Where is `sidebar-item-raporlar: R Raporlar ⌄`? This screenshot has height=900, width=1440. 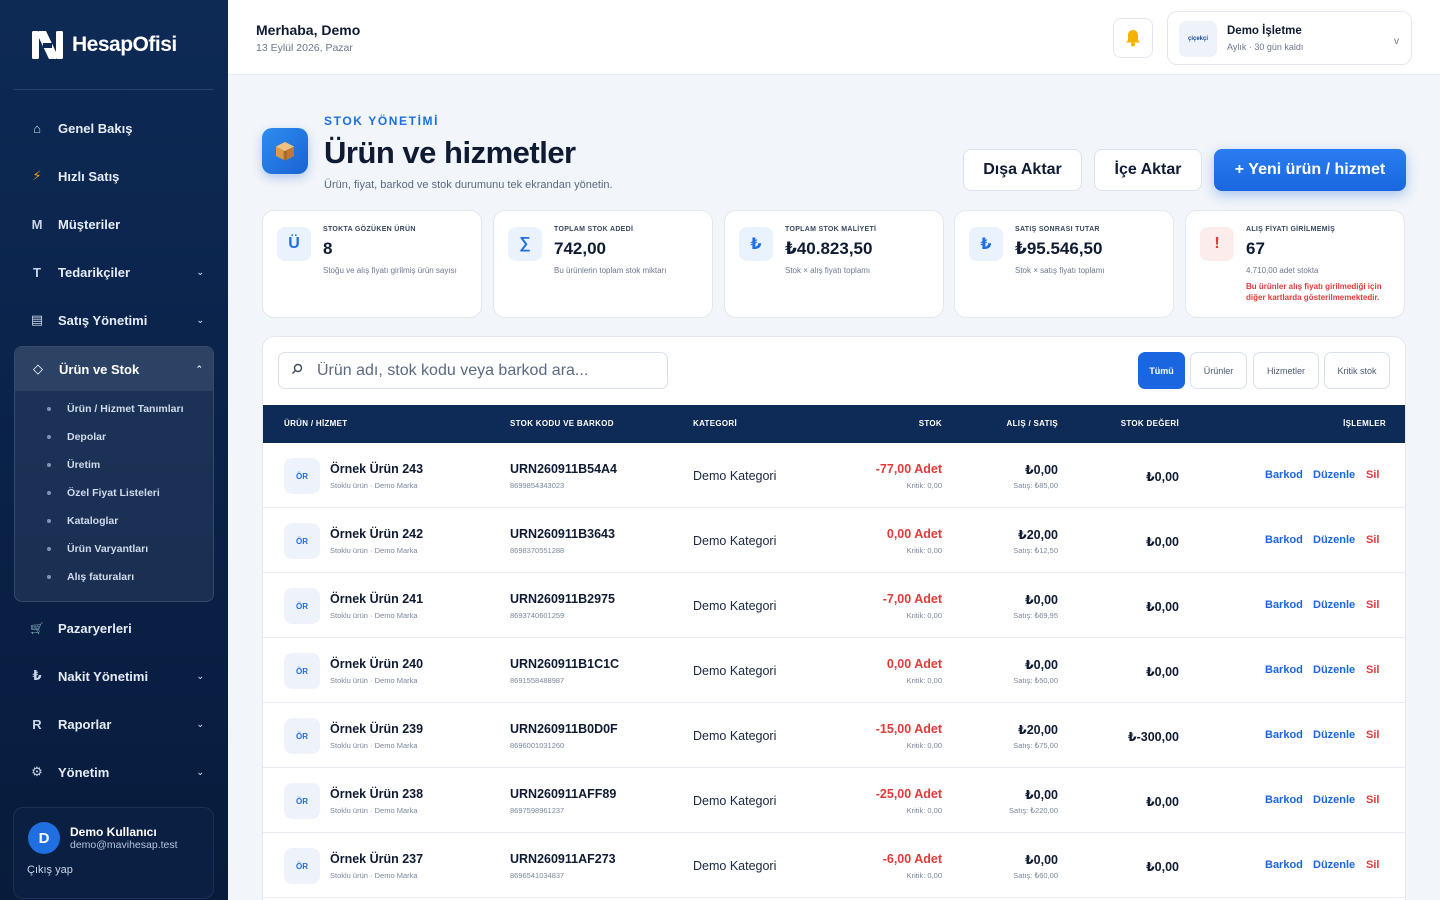 sidebar-item-raporlar: R Raporlar ⌄ is located at coordinates (114, 724).